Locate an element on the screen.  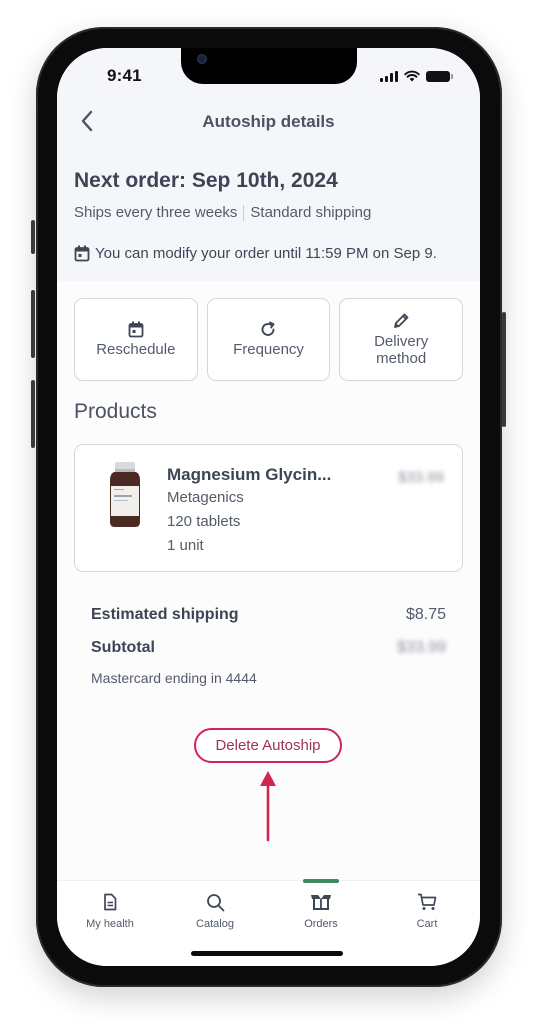
delivery-method-label: Delivery method is located at coordinates (401, 350).